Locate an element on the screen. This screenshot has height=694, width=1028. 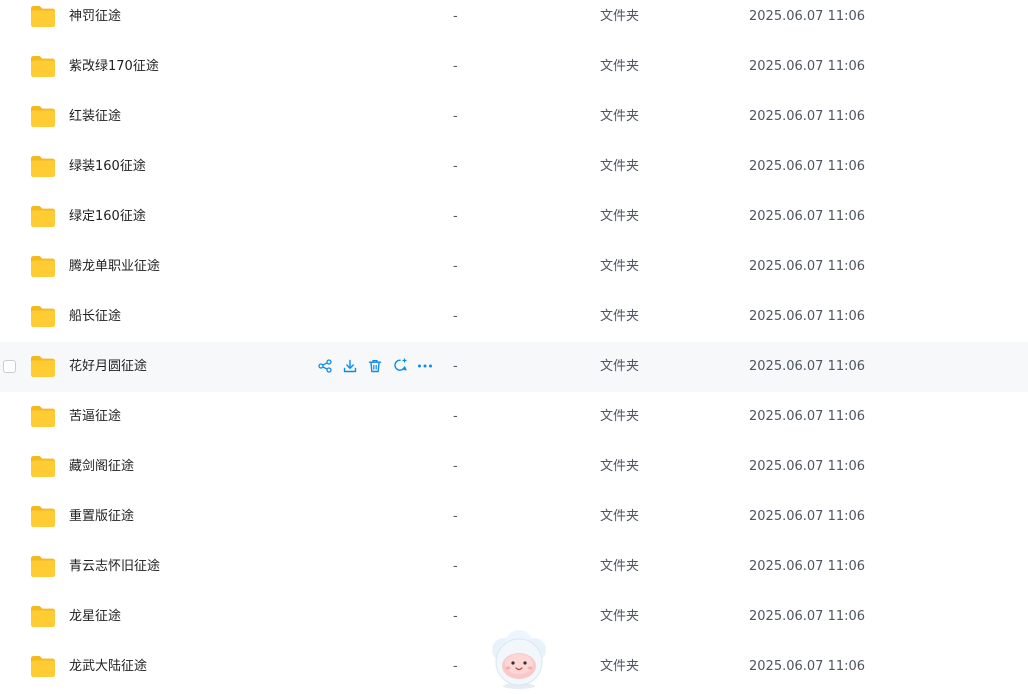
mascot-icon is located at coordinates (519, 659).